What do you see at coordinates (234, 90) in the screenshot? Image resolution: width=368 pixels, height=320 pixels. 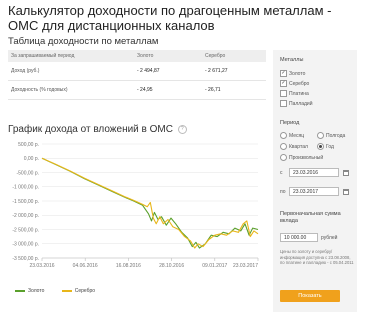 I see `silver-value: - 26,71` at bounding box center [234, 90].